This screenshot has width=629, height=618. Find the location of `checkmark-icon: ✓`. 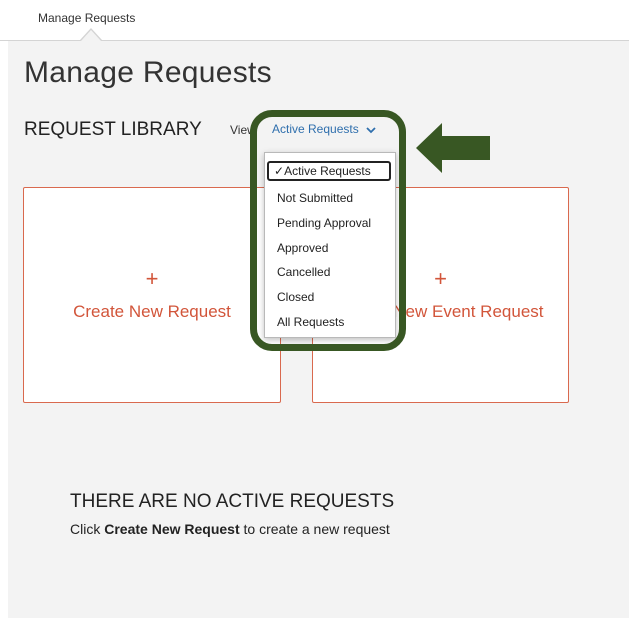

checkmark-icon: ✓ is located at coordinates (279, 171).